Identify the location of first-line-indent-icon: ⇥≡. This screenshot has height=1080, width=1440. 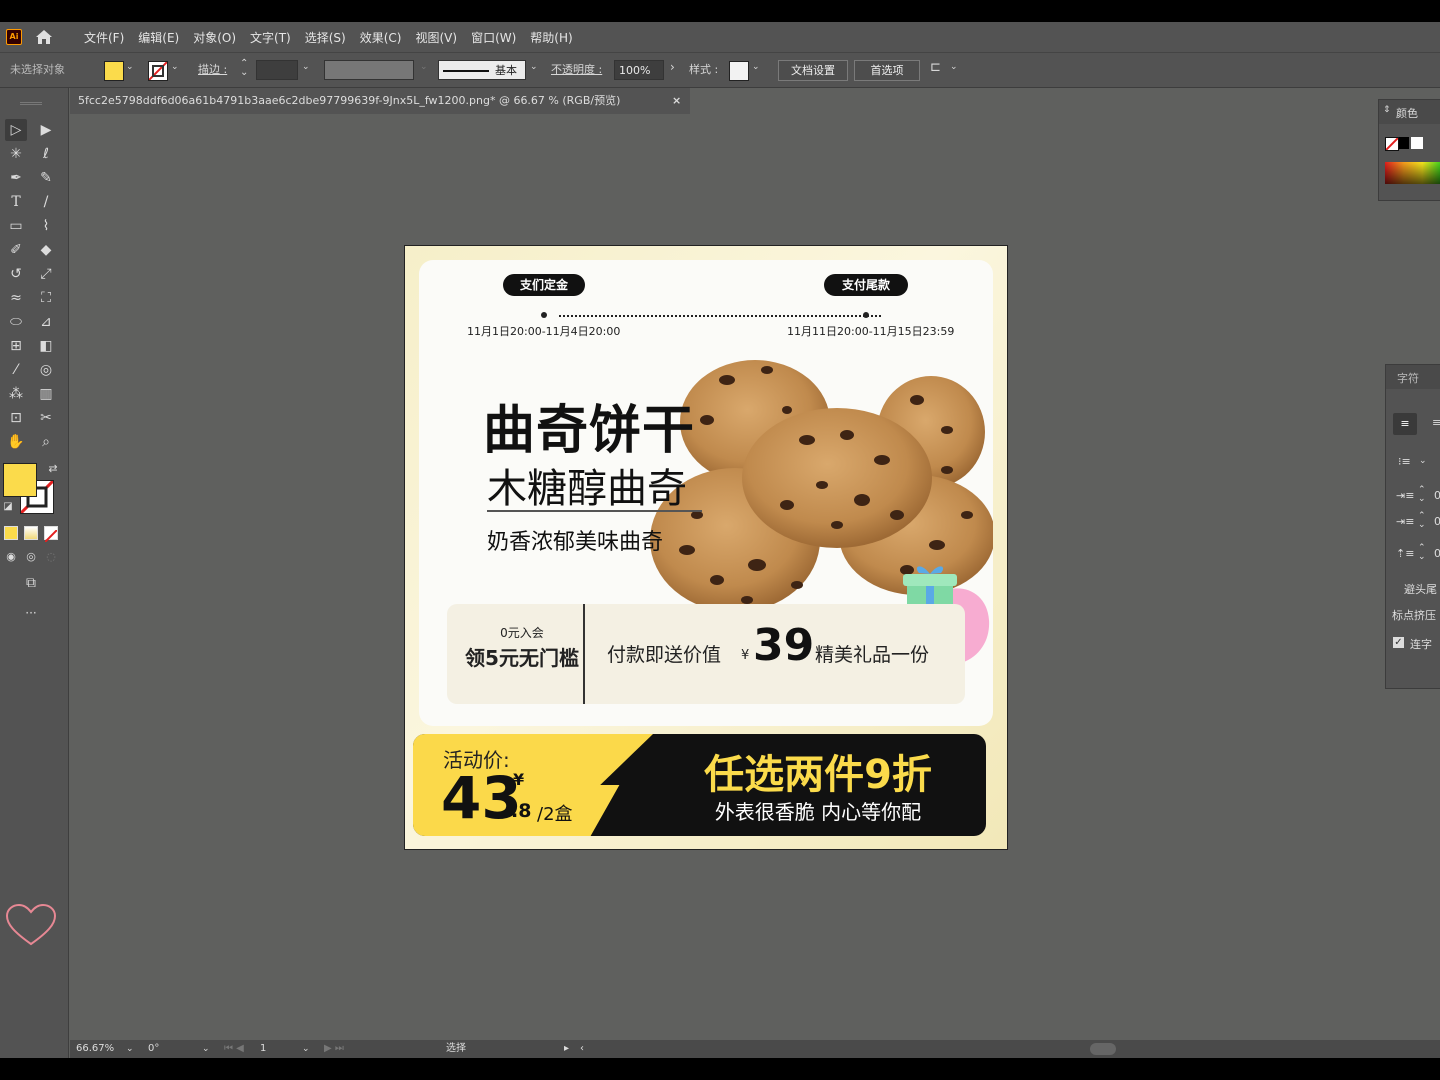
(1405, 521).